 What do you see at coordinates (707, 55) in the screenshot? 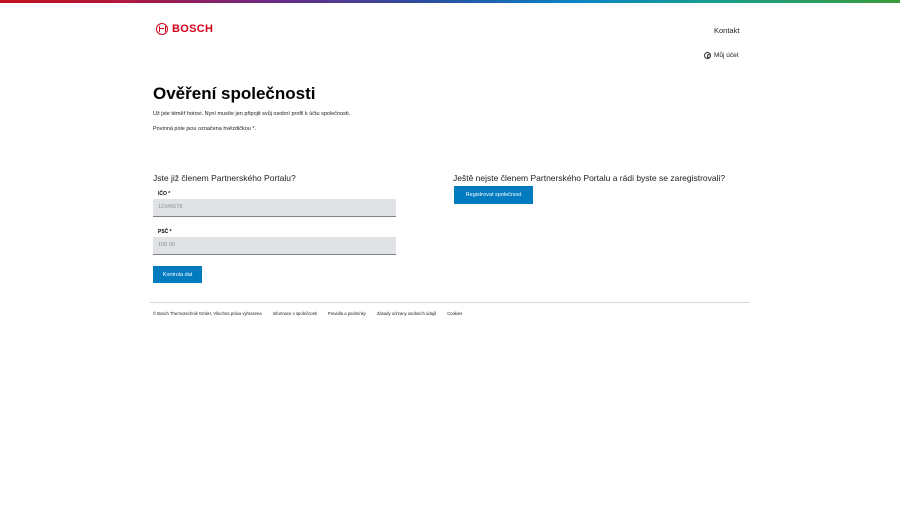
I see `user-icon` at bounding box center [707, 55].